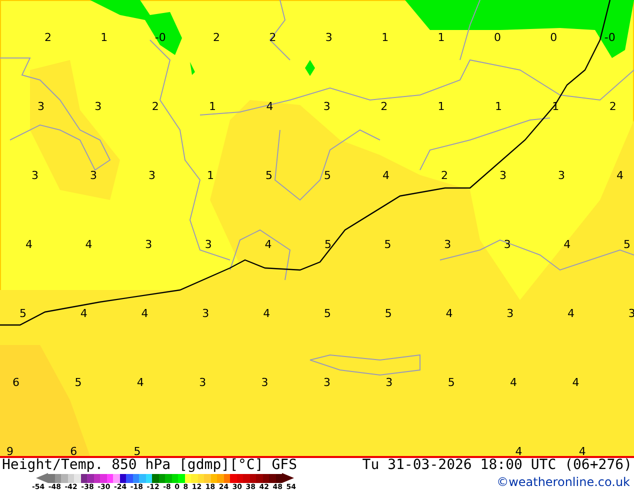  Describe the element at coordinates (563, 482) in the screenshot. I see `credit-link: ©weatheronline.co.uk` at that location.